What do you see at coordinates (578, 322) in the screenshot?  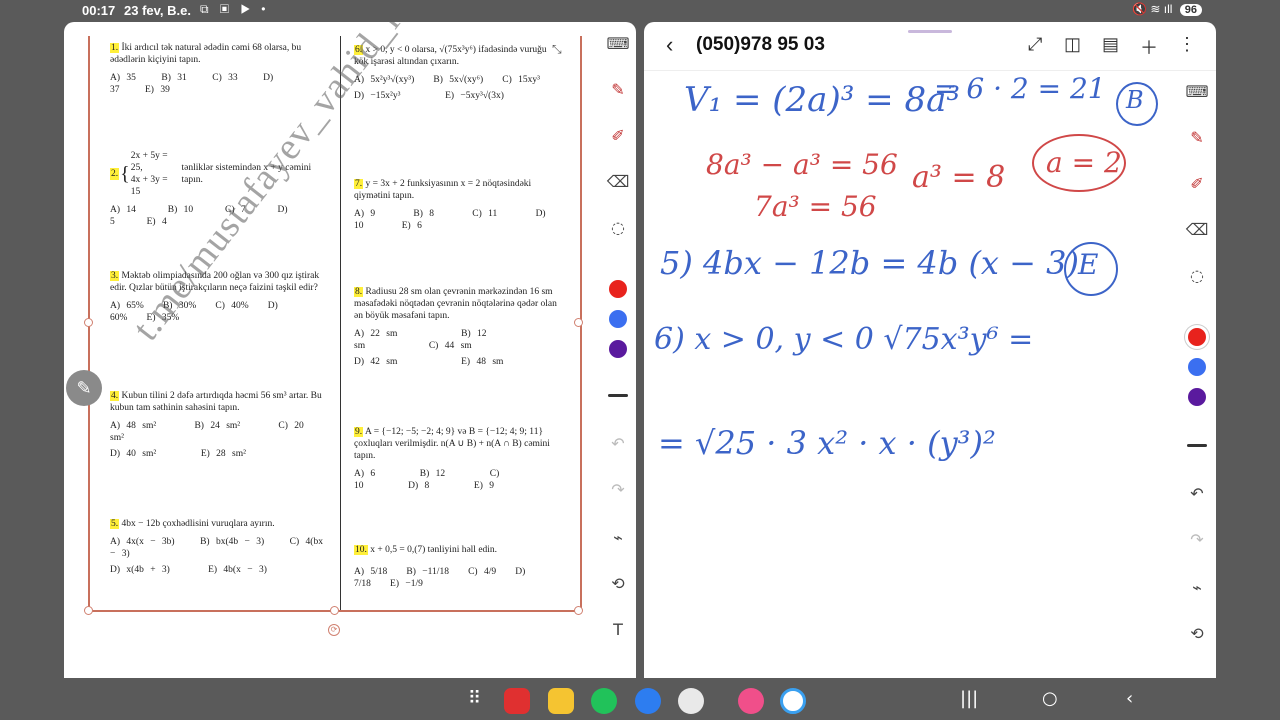 I see `resize-handle-right` at bounding box center [578, 322].